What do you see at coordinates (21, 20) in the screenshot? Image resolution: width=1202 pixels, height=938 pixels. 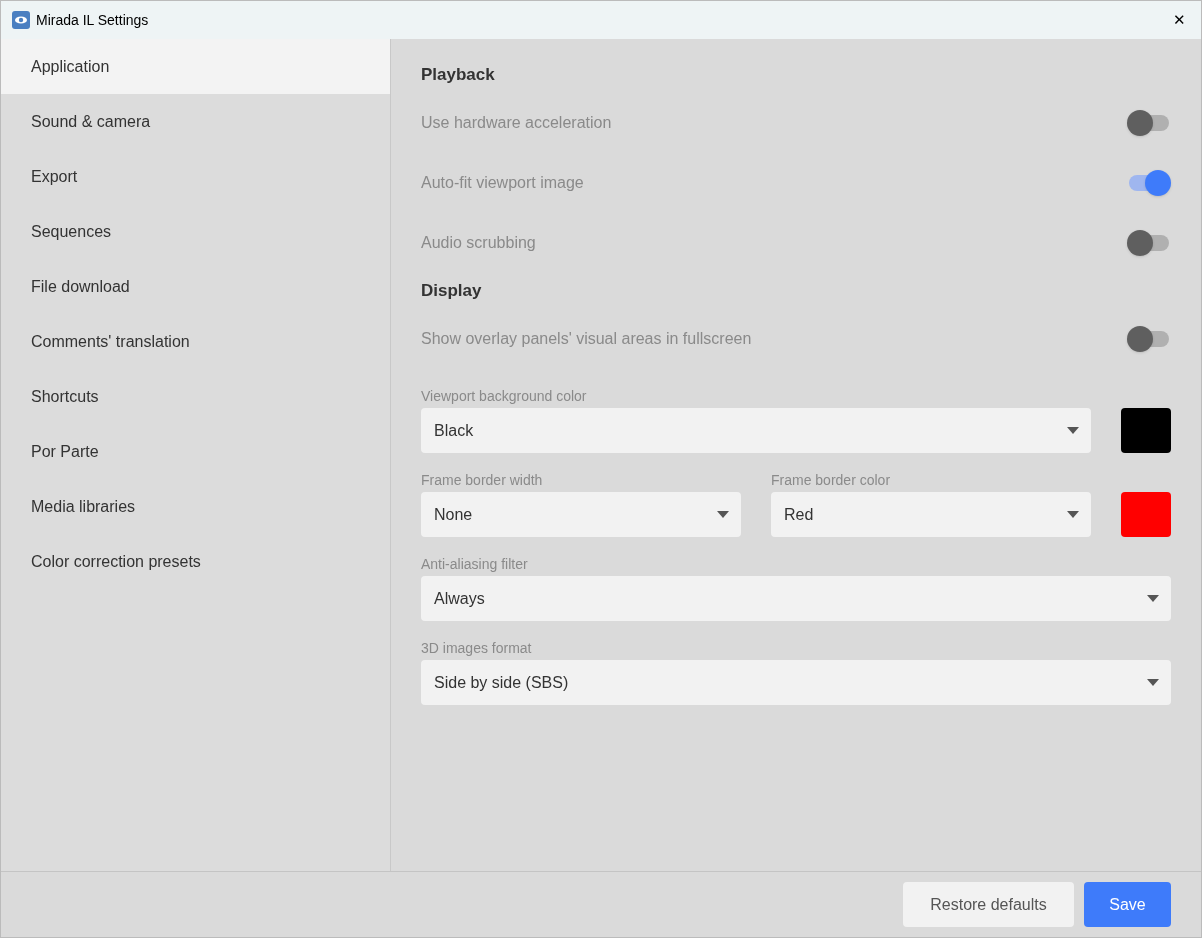 I see `eye-logo-icon` at bounding box center [21, 20].